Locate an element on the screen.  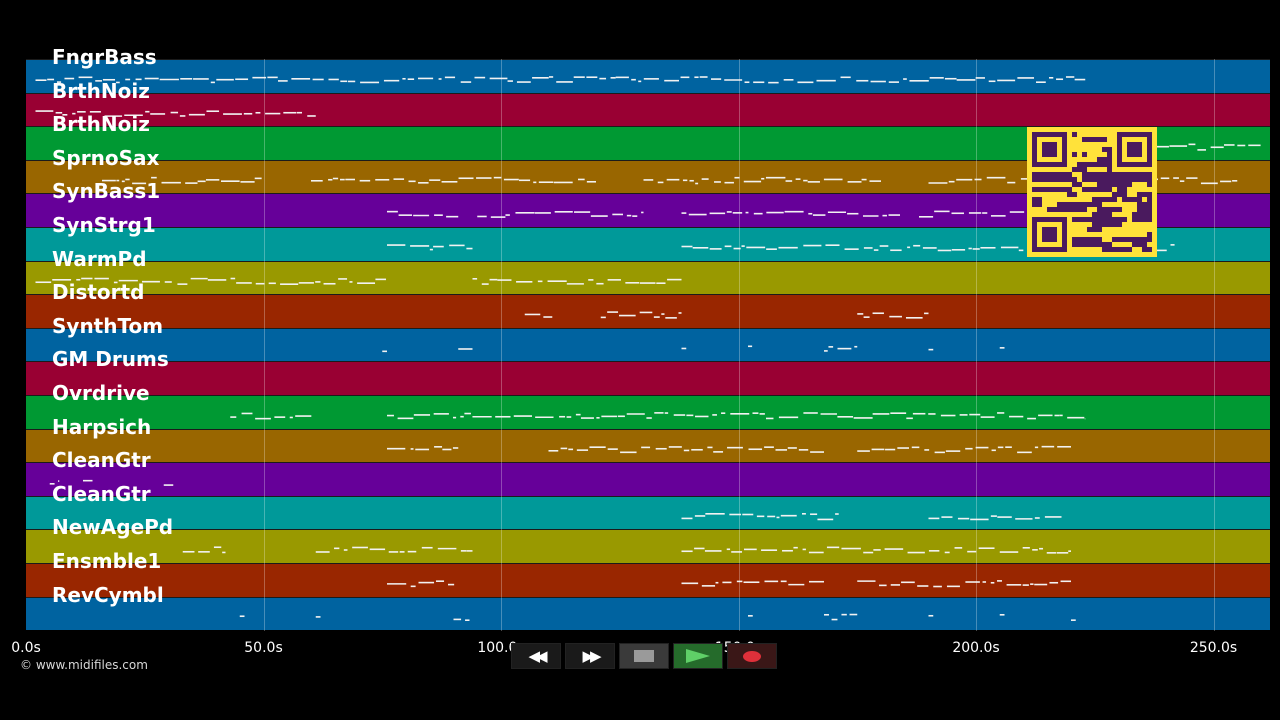
track-label: NewAgePd is located at coordinates (113, 527).